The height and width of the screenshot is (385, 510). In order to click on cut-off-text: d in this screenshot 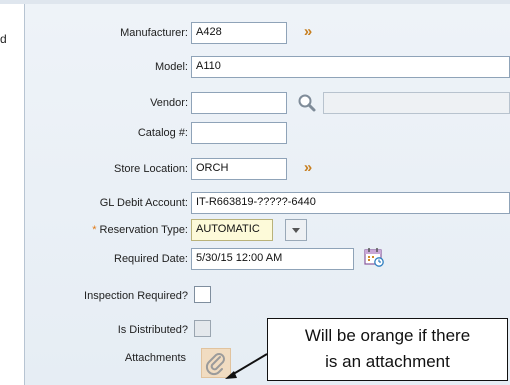, I will do `click(3, 39)`.